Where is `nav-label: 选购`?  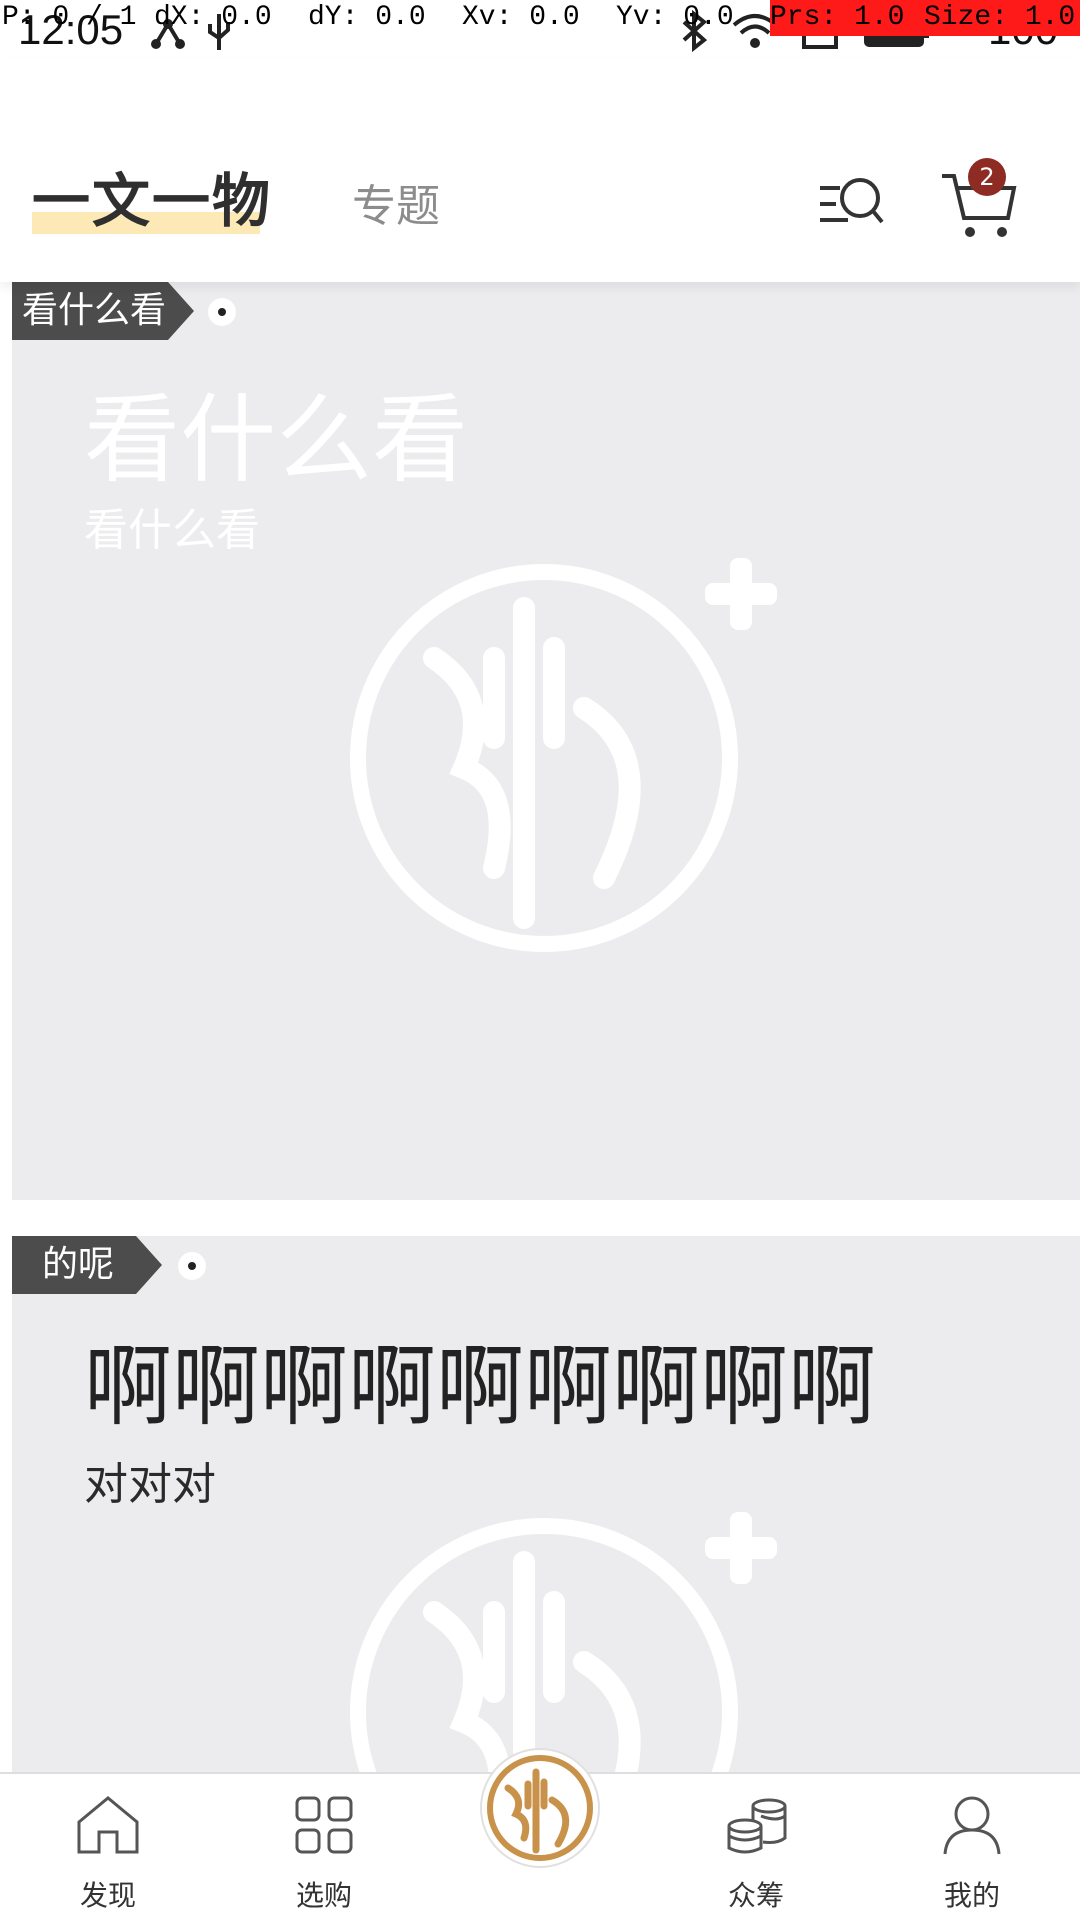 nav-label: 选购 is located at coordinates (323, 1895).